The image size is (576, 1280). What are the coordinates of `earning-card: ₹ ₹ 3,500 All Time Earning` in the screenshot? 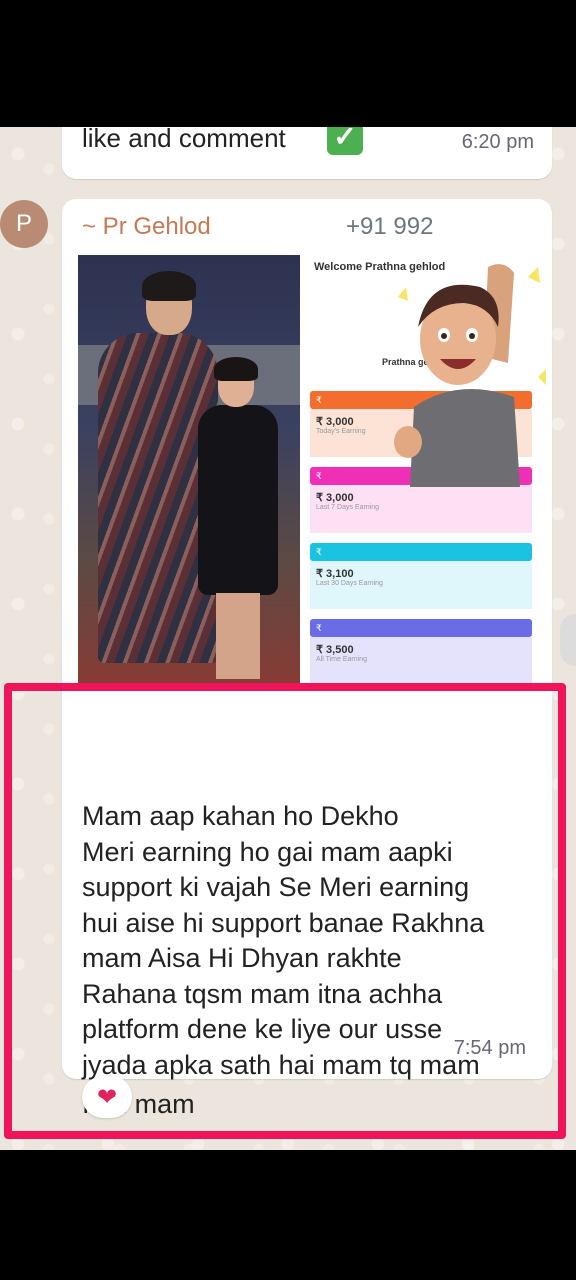 It's located at (421, 652).